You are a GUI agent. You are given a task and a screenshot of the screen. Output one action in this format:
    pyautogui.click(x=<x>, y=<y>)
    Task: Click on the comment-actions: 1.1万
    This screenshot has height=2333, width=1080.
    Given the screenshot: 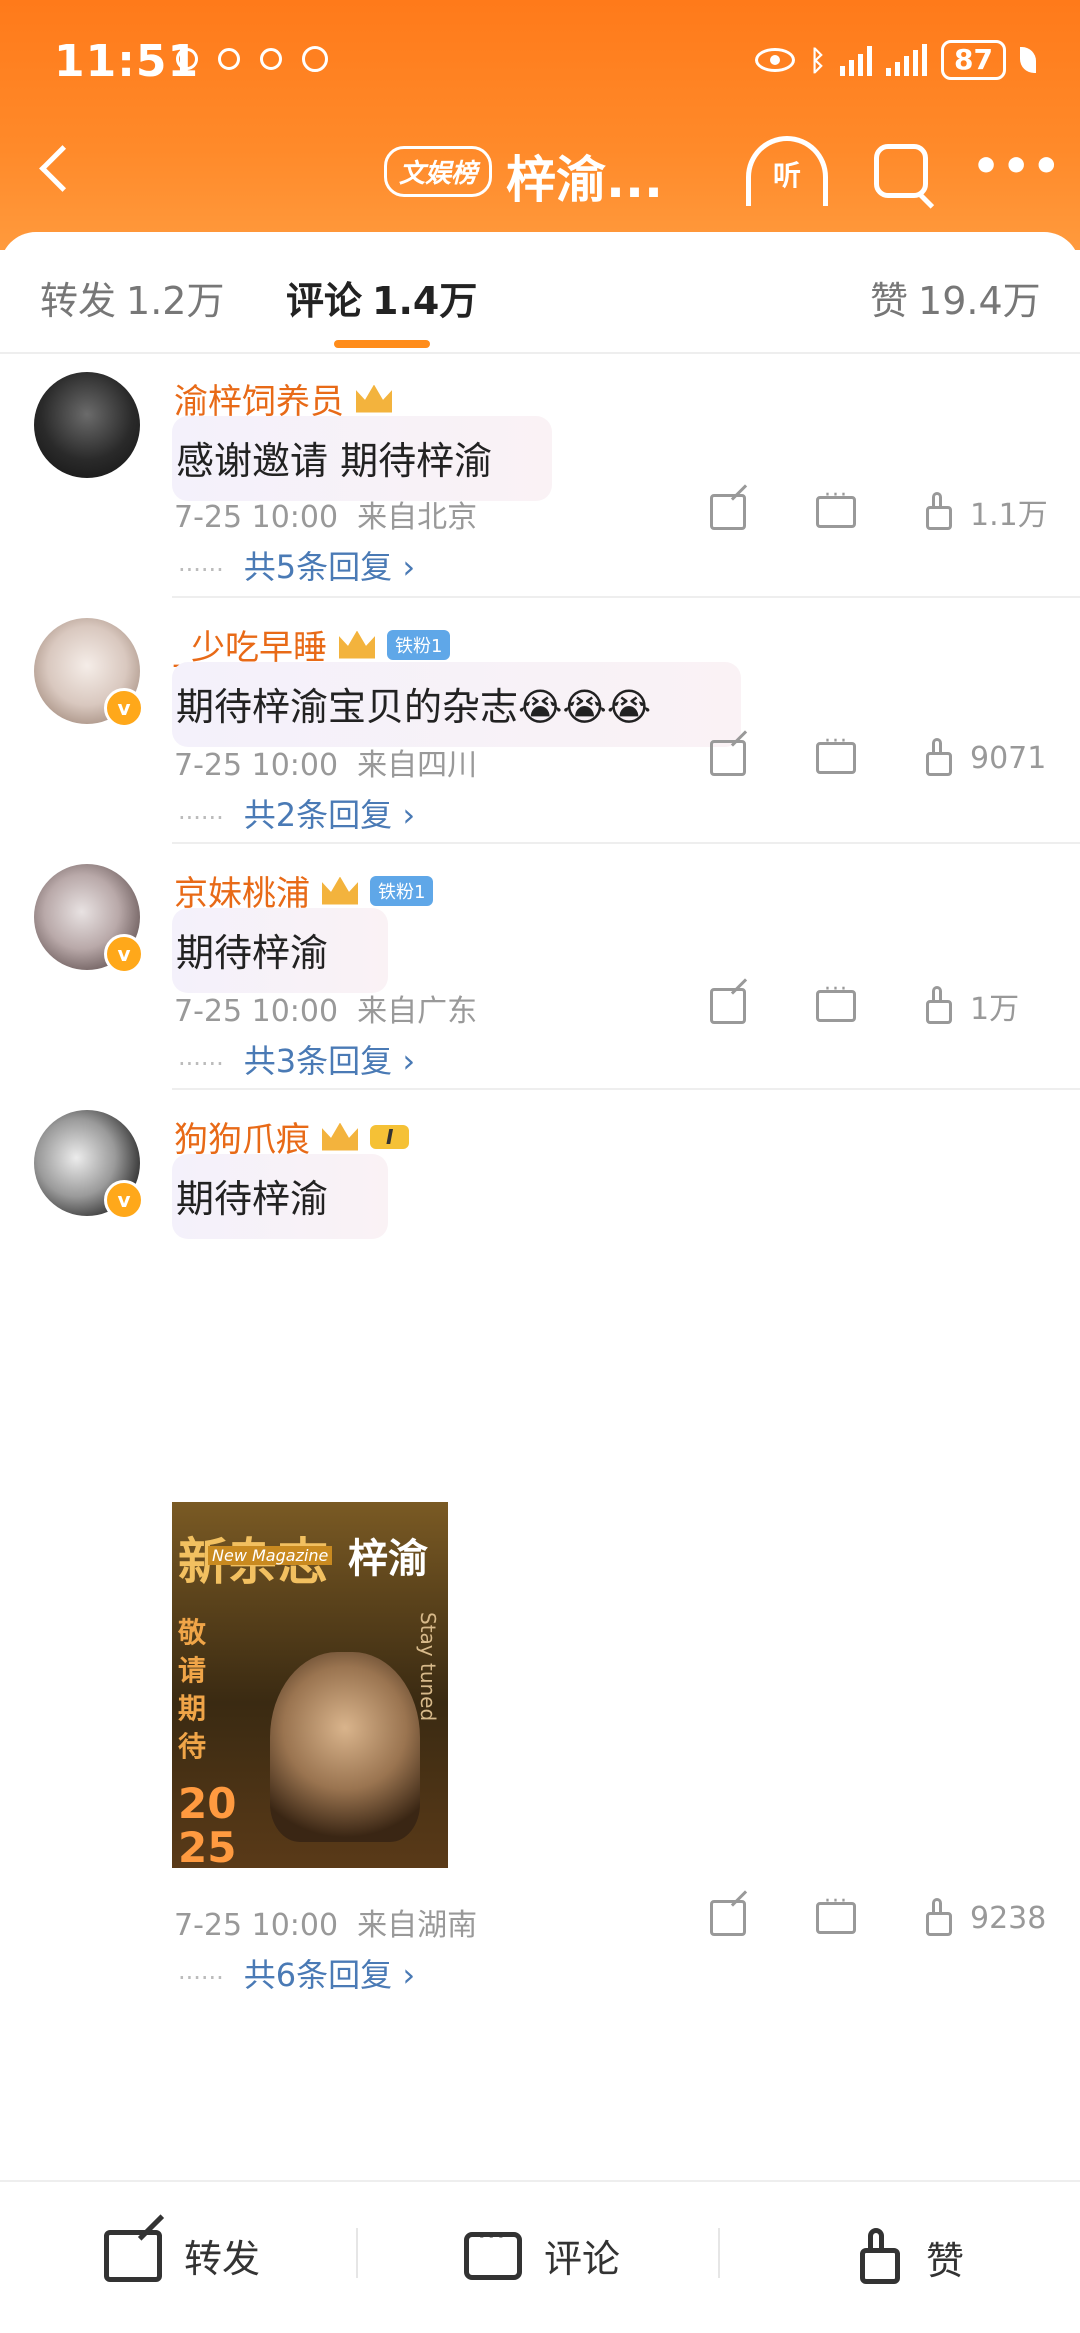 What is the action you would take?
    pyautogui.click(x=880, y=508)
    